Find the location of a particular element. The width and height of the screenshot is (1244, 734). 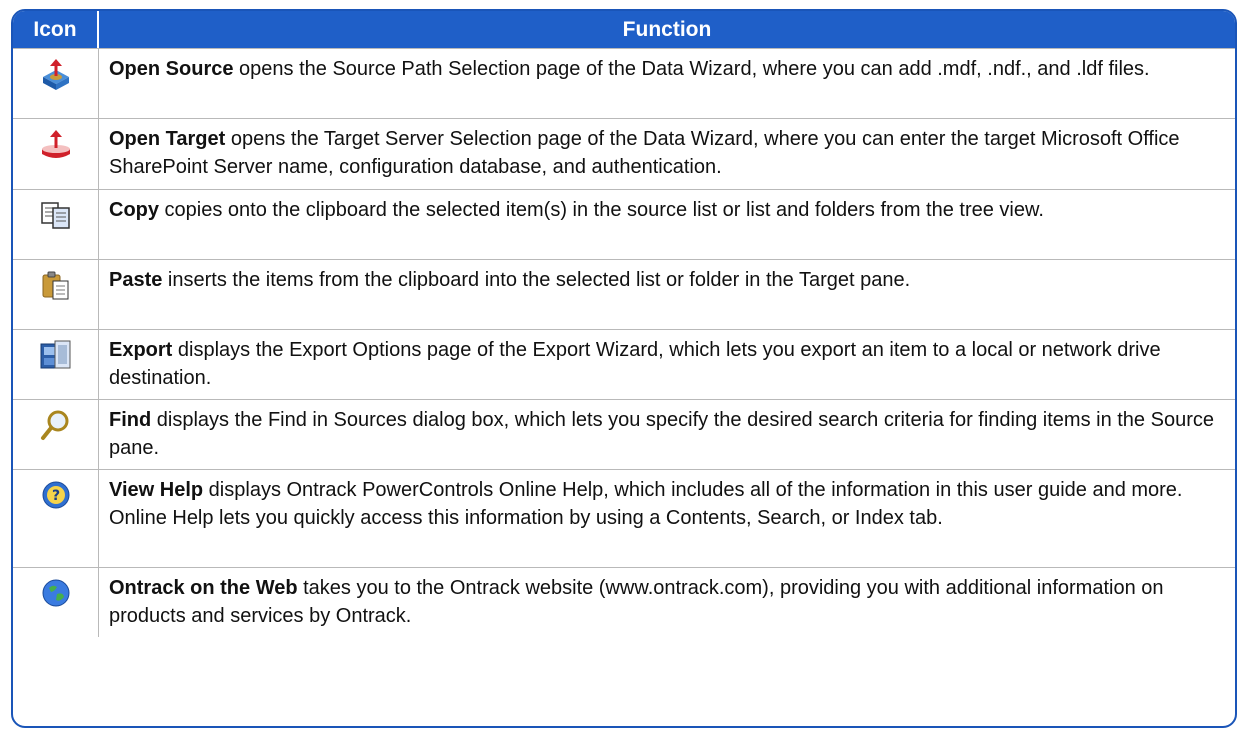

function-name: Open Target is located at coordinates (167, 139).